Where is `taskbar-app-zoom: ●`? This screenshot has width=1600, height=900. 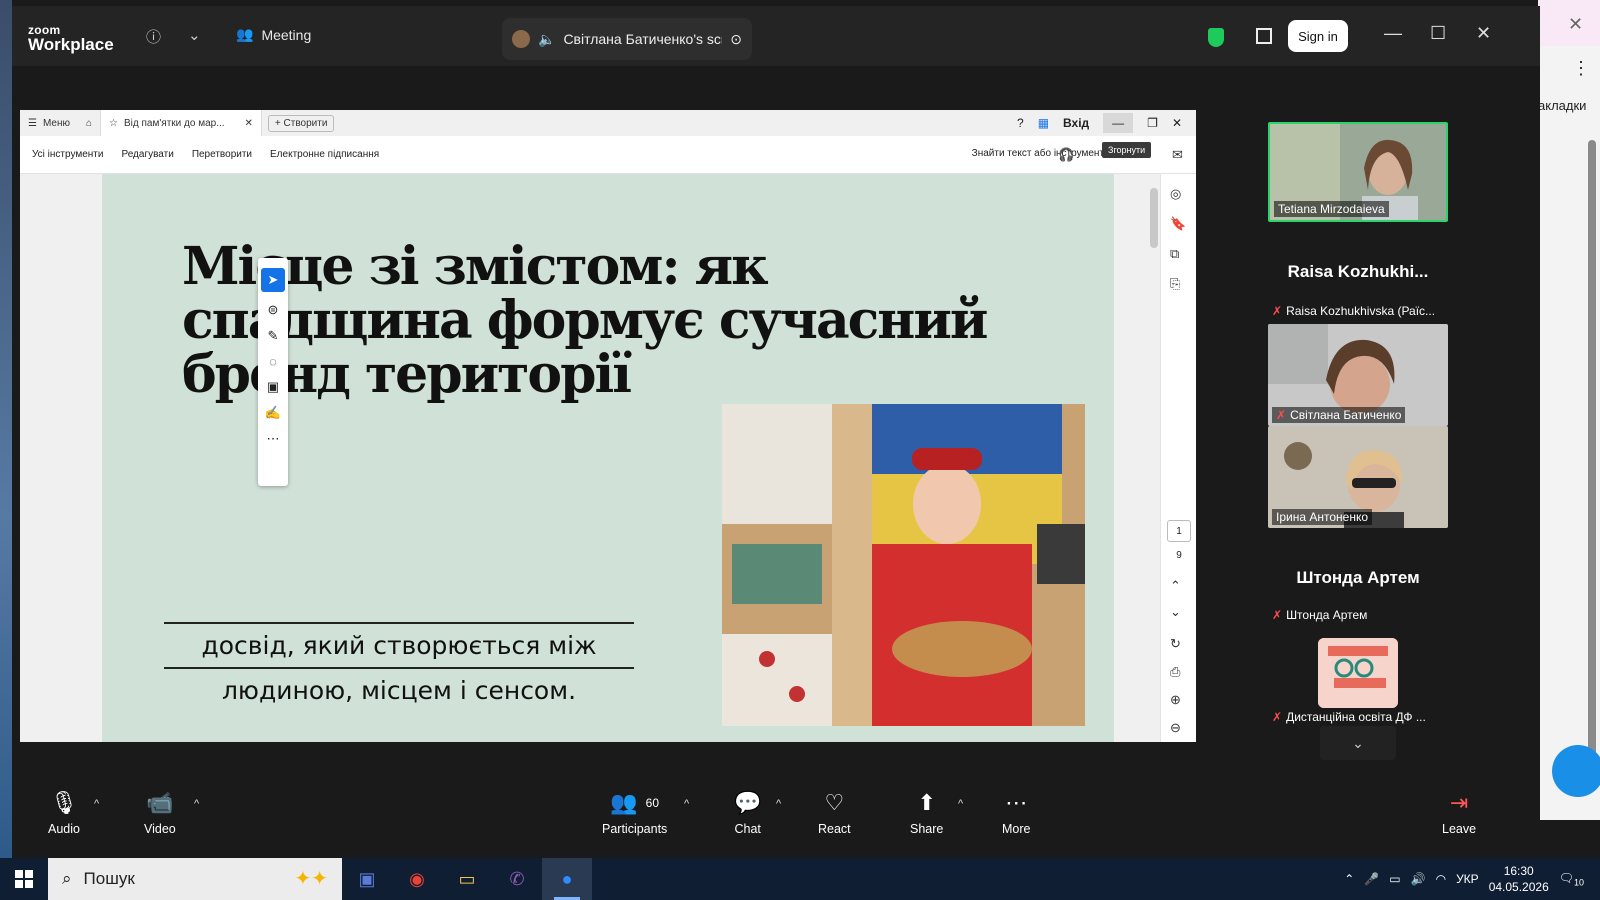 taskbar-app-zoom: ● is located at coordinates (567, 879).